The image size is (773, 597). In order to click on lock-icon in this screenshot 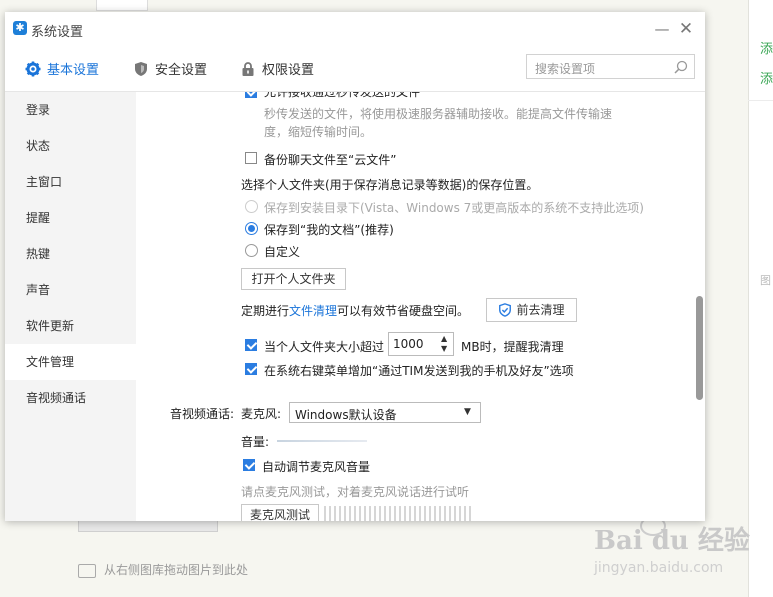, I will do `click(248, 69)`.